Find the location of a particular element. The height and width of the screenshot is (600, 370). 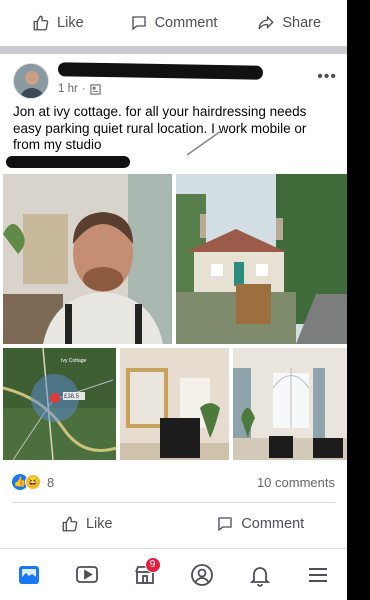

hamburger-menu-icon is located at coordinates (318, 574).